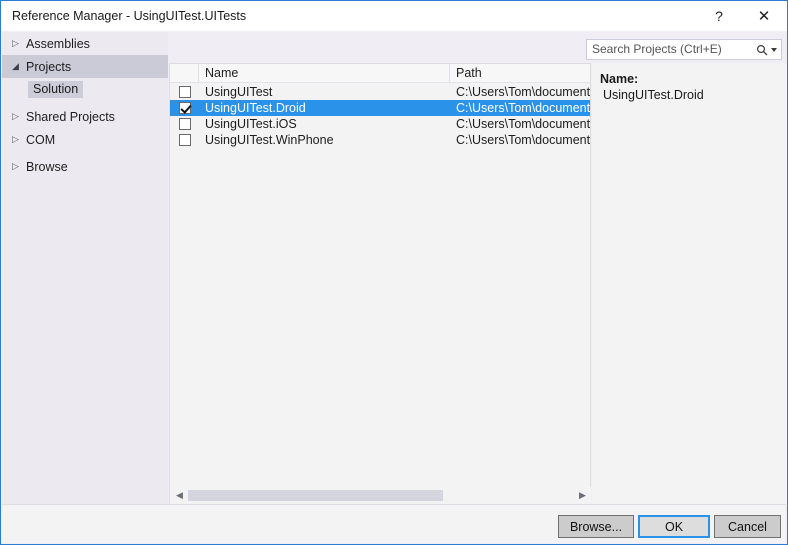  I want to click on scroll-left-icon: ◀, so click(179, 495).